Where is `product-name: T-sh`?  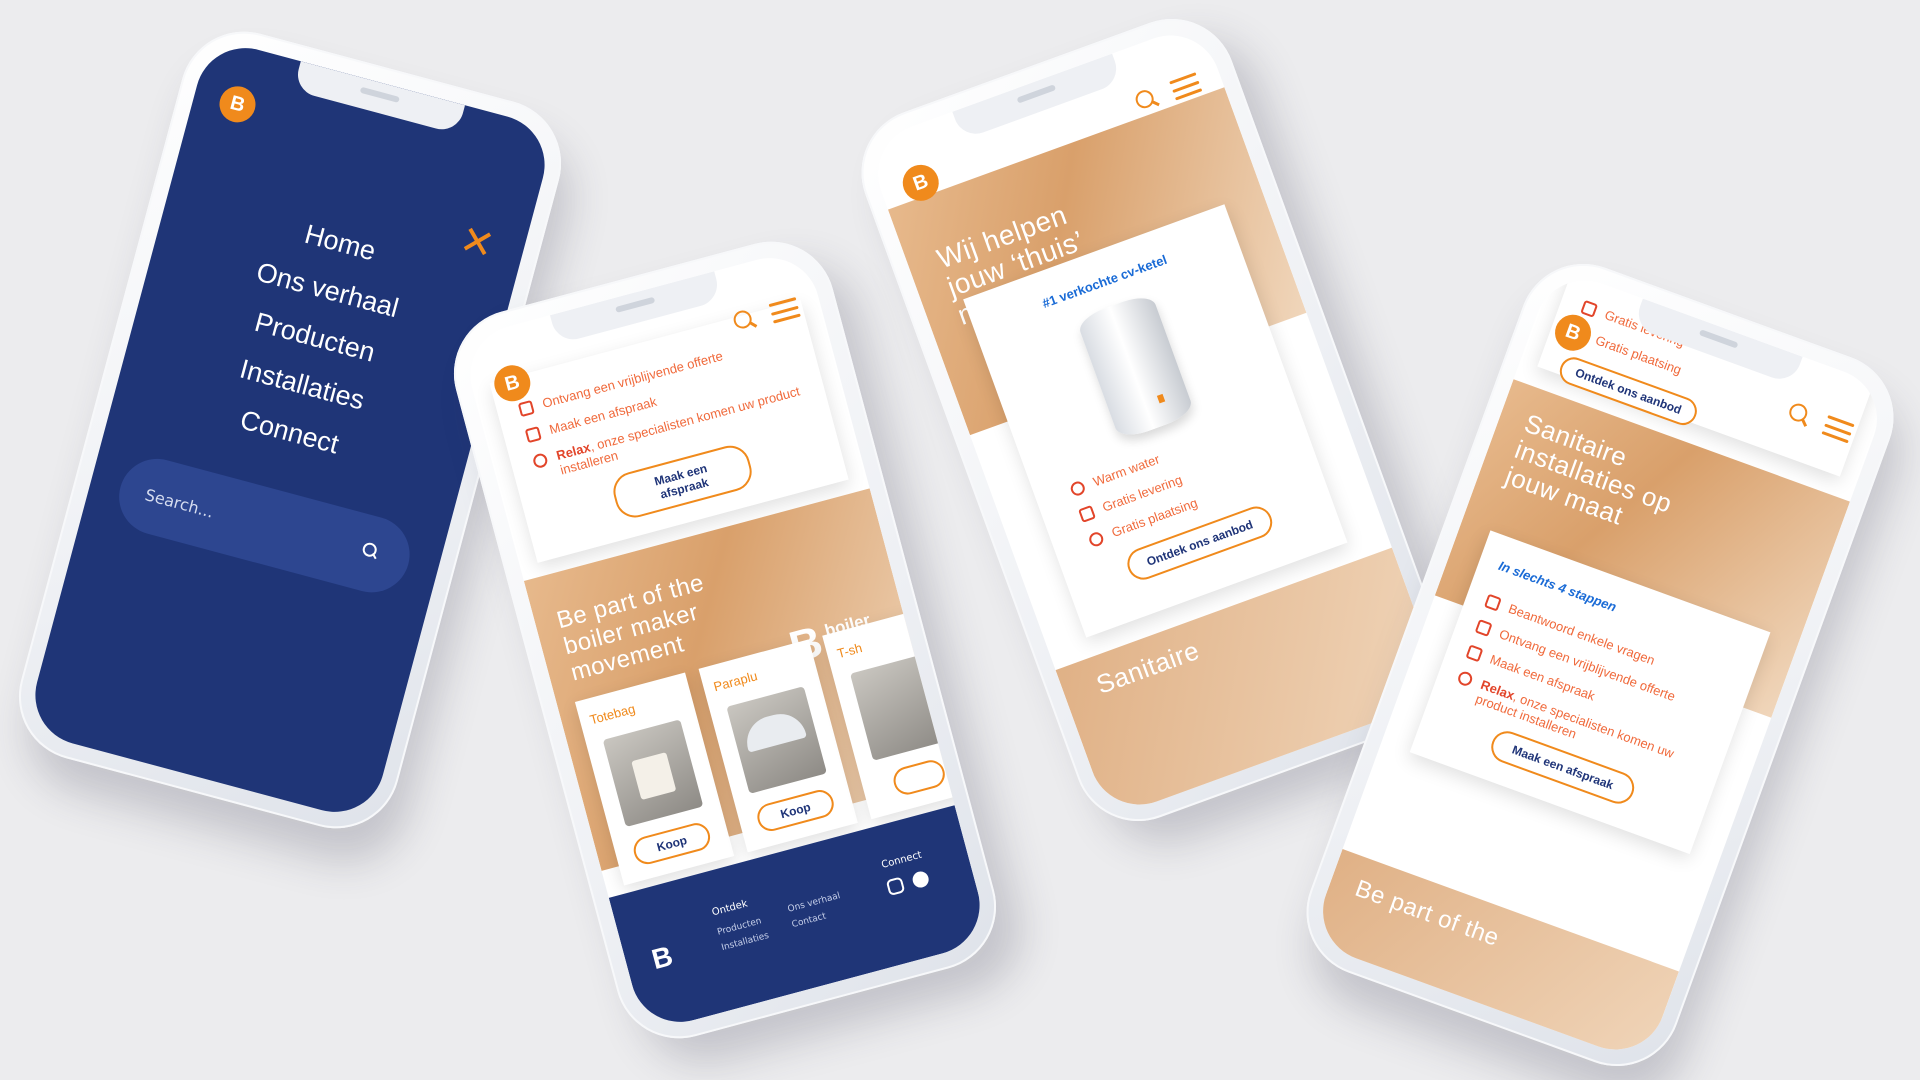 product-name: T-sh is located at coordinates (849, 651).